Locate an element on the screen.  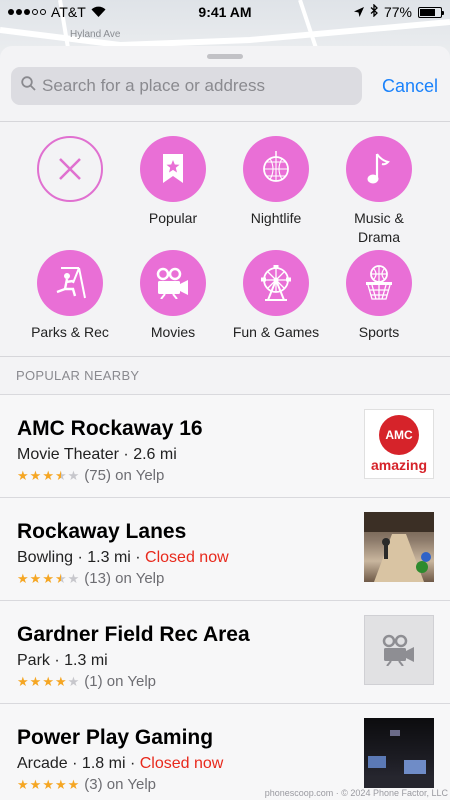
battery-percent: 77% is located at coordinates (397, 12).